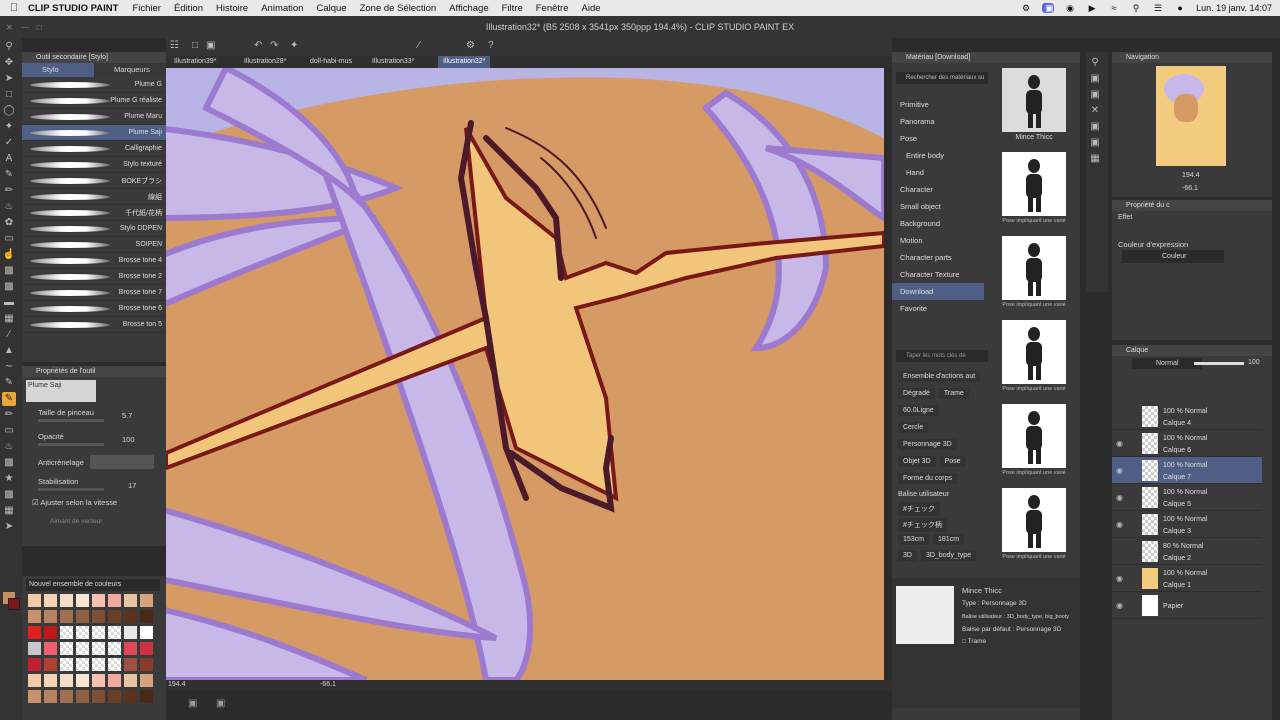  What do you see at coordinates (464, 62) in the screenshot?
I see `doc-tab-5-active: Illustration32*` at bounding box center [464, 62].